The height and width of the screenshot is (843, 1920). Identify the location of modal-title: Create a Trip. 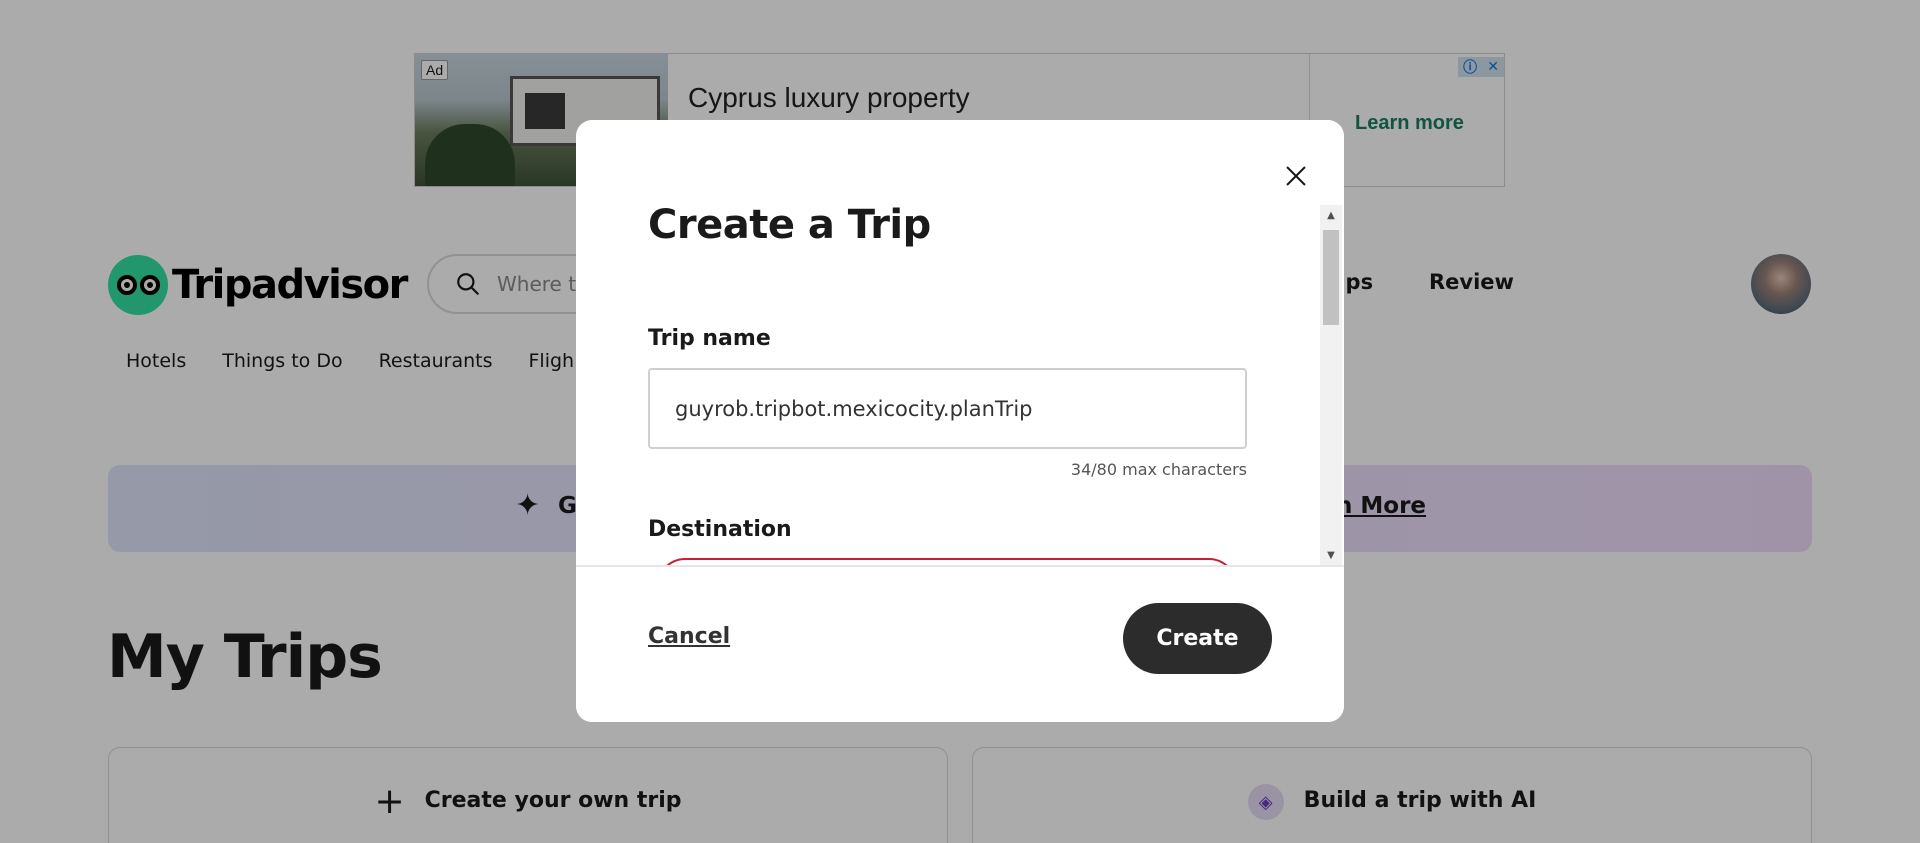
(789, 225).